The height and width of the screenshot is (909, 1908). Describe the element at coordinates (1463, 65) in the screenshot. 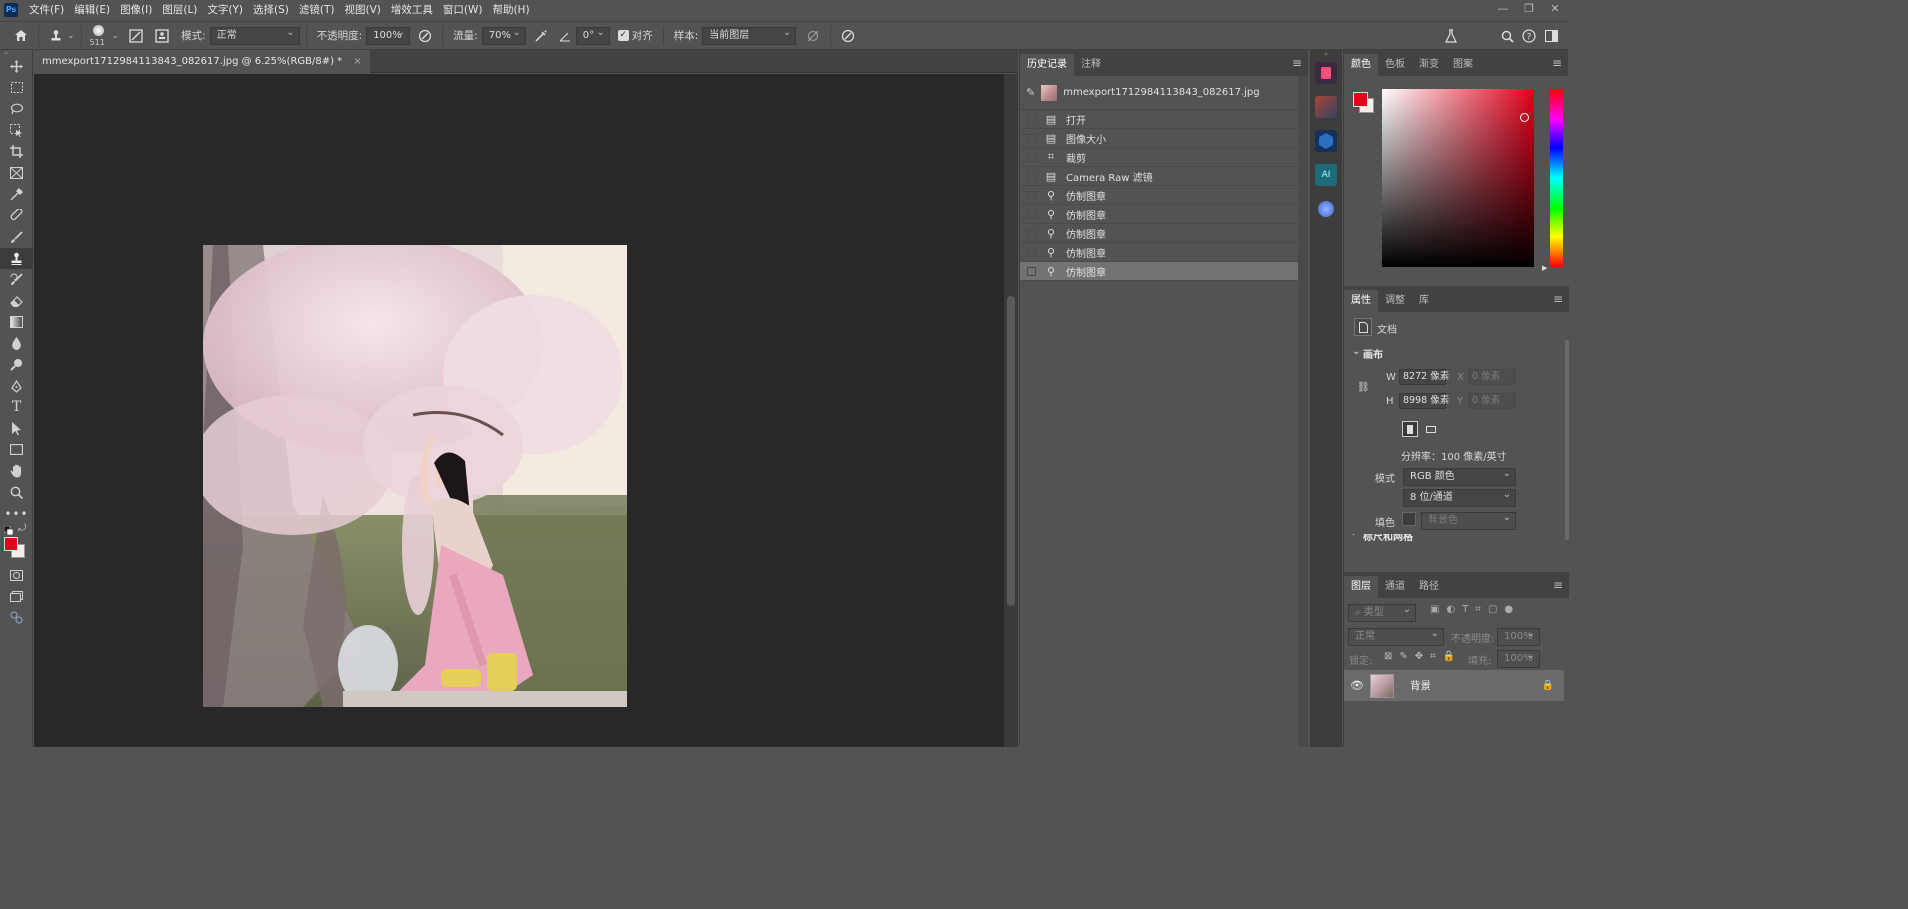

I see `tab-patterns: 图案` at that location.